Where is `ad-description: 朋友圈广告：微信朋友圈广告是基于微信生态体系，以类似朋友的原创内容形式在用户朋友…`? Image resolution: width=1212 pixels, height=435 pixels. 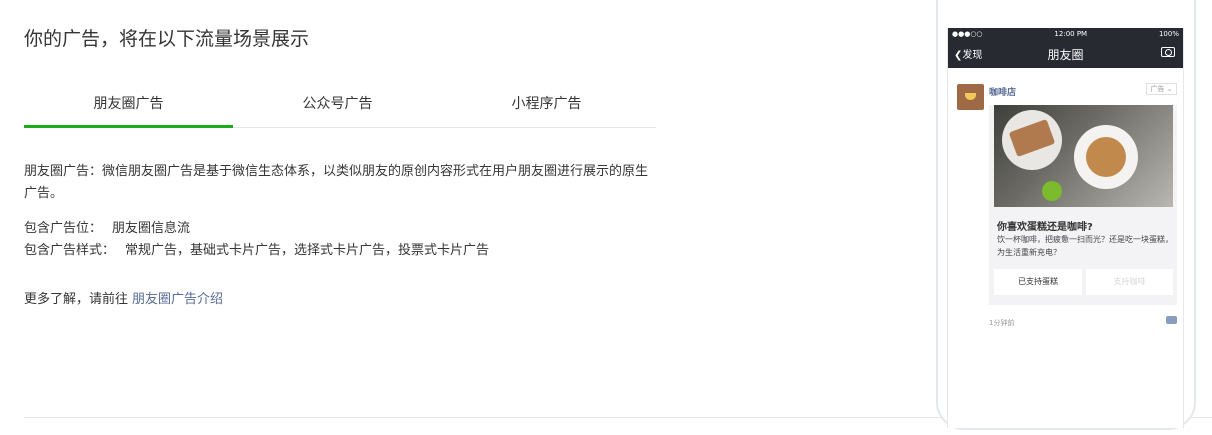
ad-description: 朋友圈广告：微信朋友圈广告是基于微信生态体系，以类似朋友的原创内容形式在用户朋友… is located at coordinates (336, 182).